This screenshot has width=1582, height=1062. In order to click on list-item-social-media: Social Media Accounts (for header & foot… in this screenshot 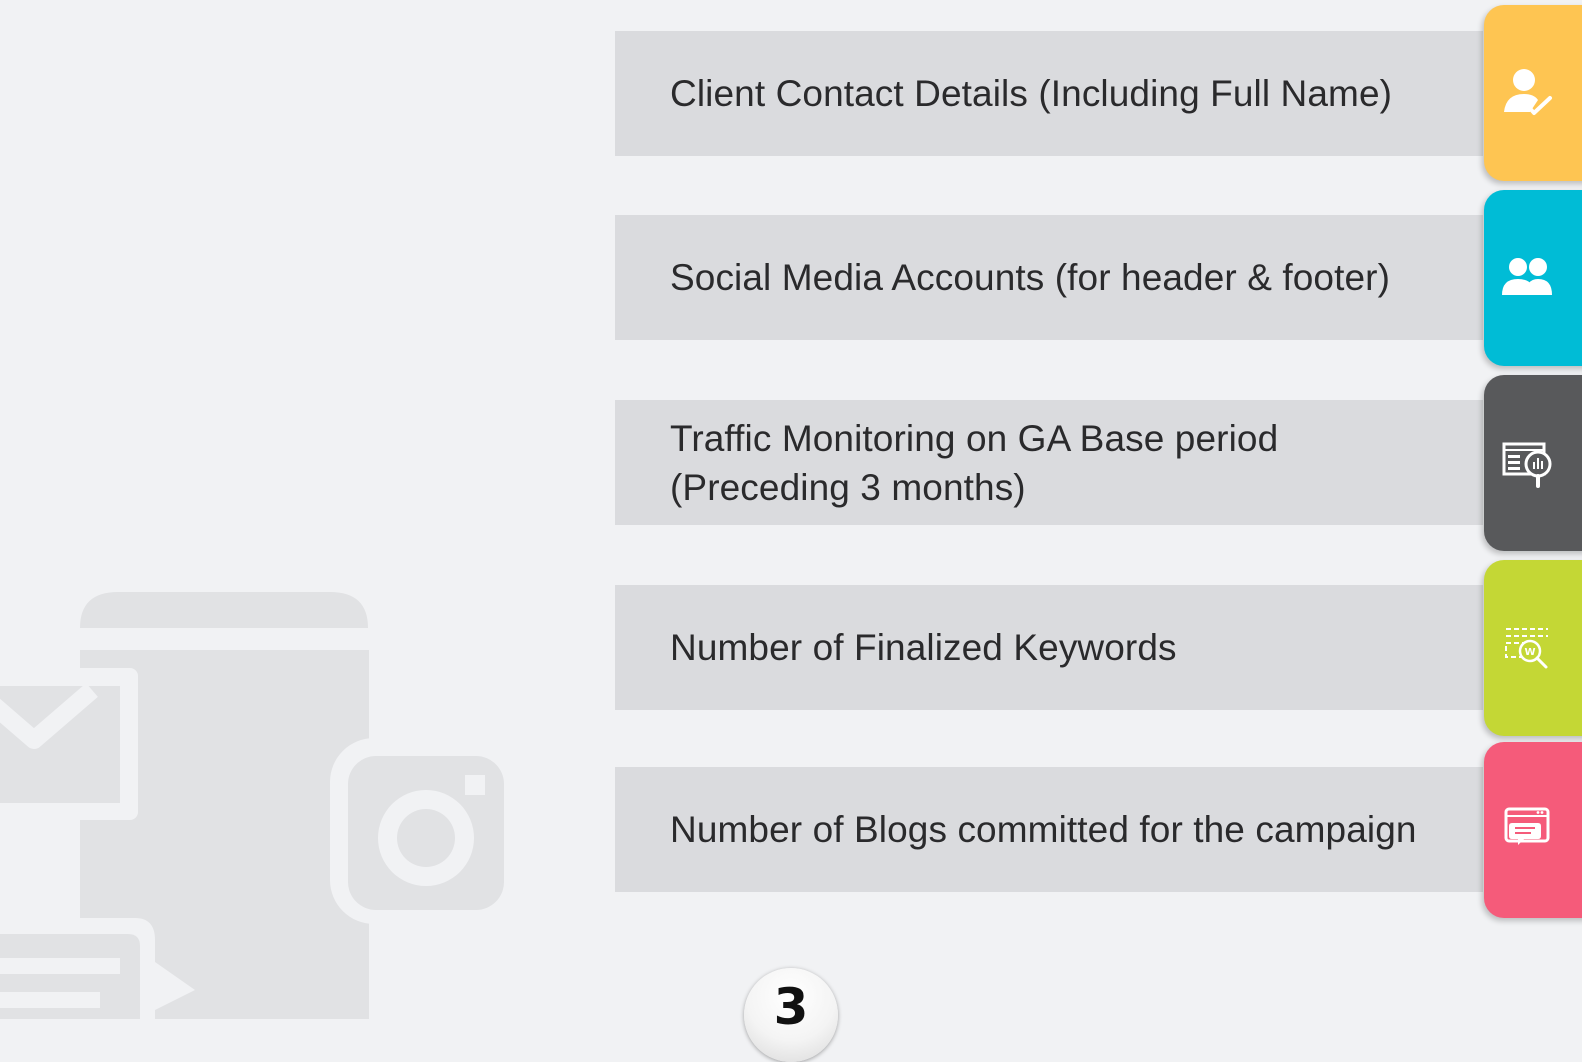, I will do `click(1049, 277)`.